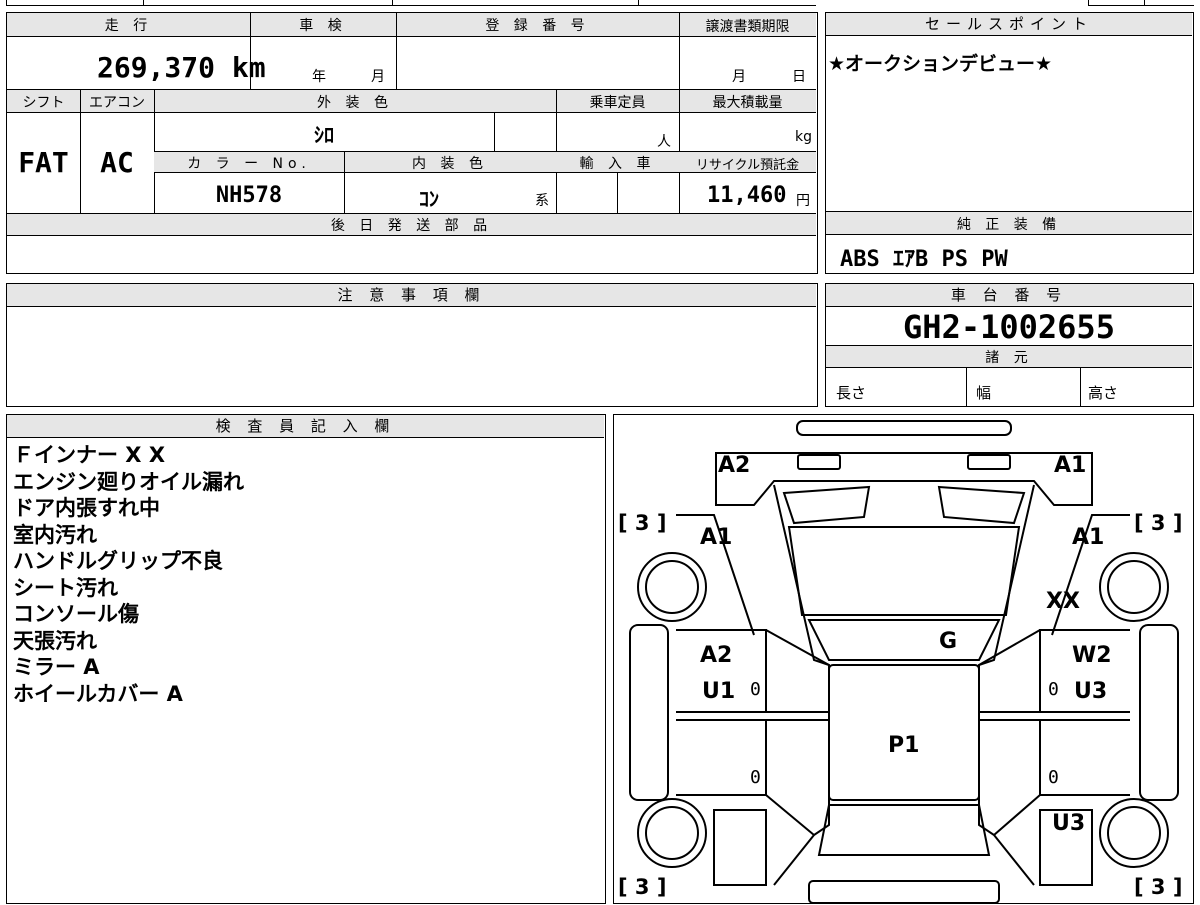 The width and height of the screenshot is (1200, 905). What do you see at coordinates (355, 103) in the screenshot?
I see `exterior-color-header: 外 装 色` at bounding box center [355, 103].